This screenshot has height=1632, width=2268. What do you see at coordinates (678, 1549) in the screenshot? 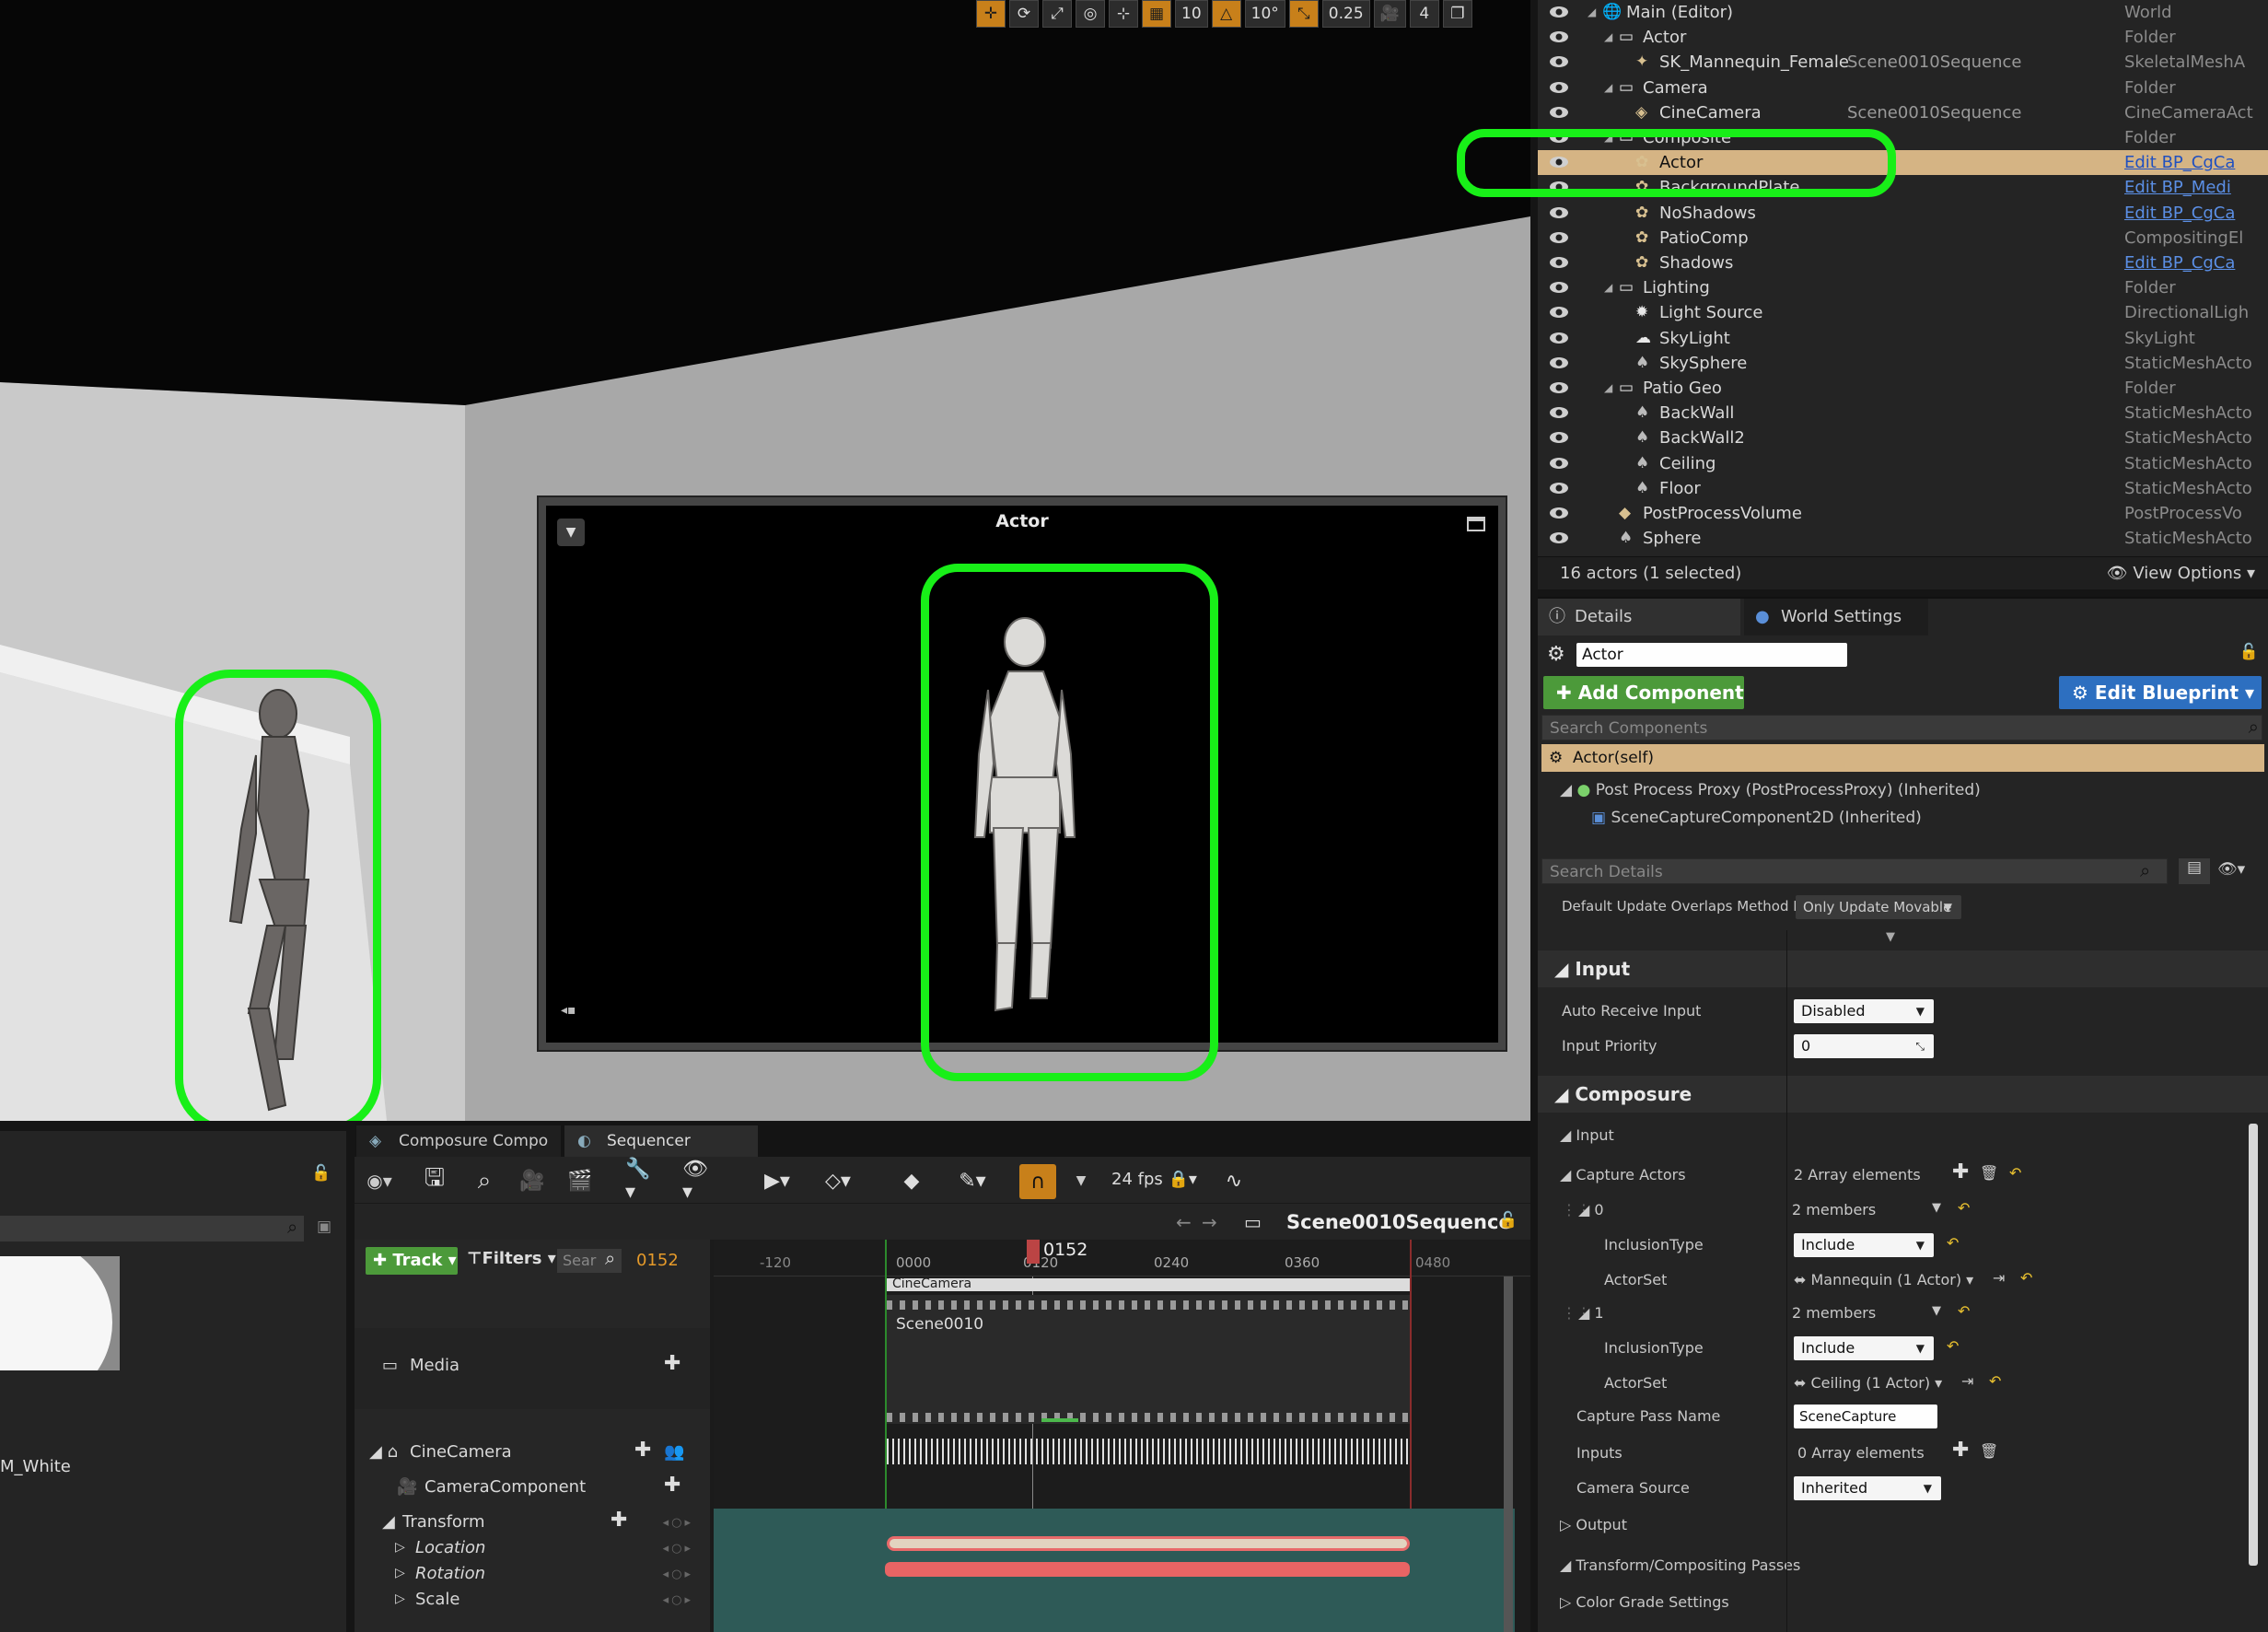
I see `key-nav-icon: ◂○▸` at bounding box center [678, 1549].